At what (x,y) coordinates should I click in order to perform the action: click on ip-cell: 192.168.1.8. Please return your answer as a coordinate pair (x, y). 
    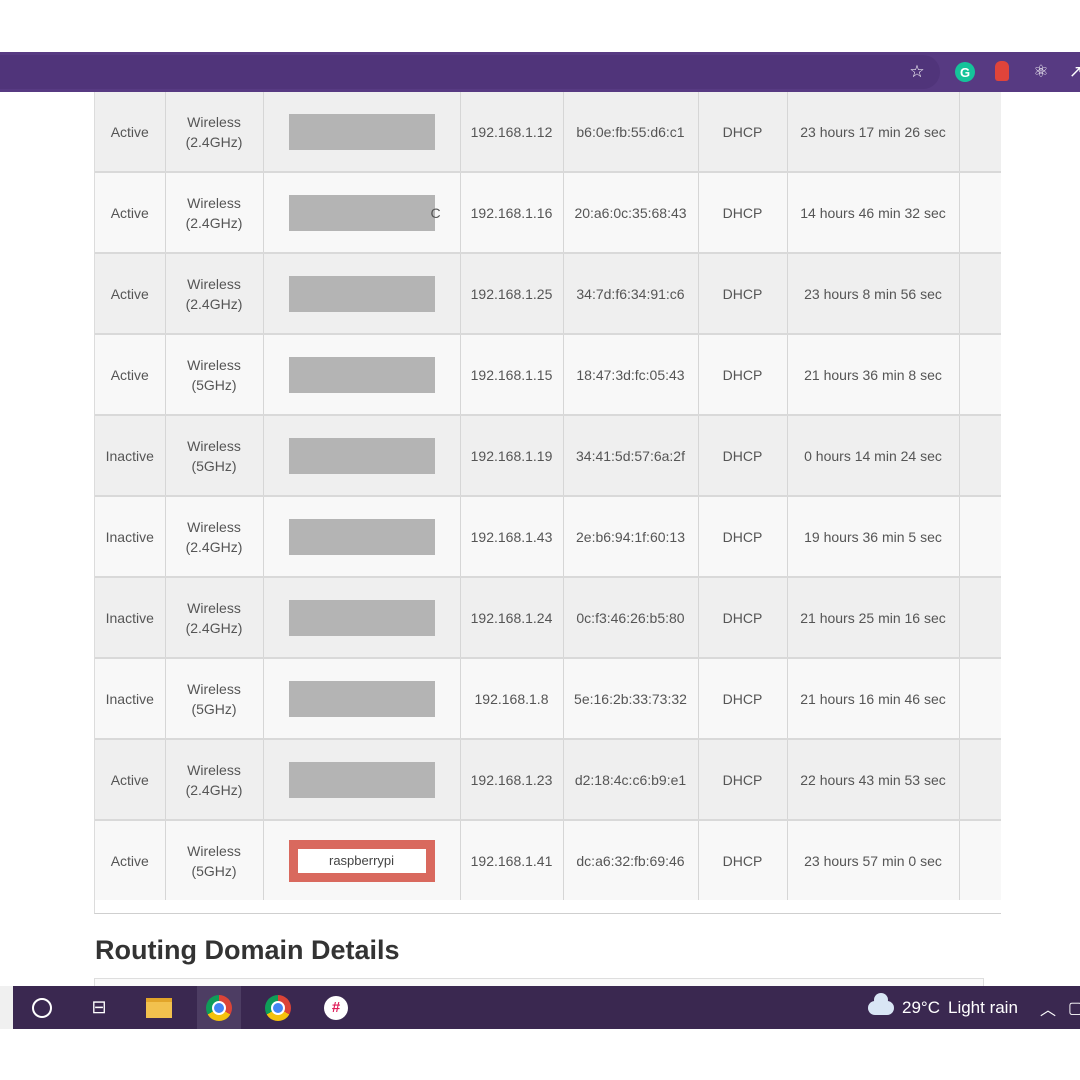
    Looking at the image, I should click on (512, 698).